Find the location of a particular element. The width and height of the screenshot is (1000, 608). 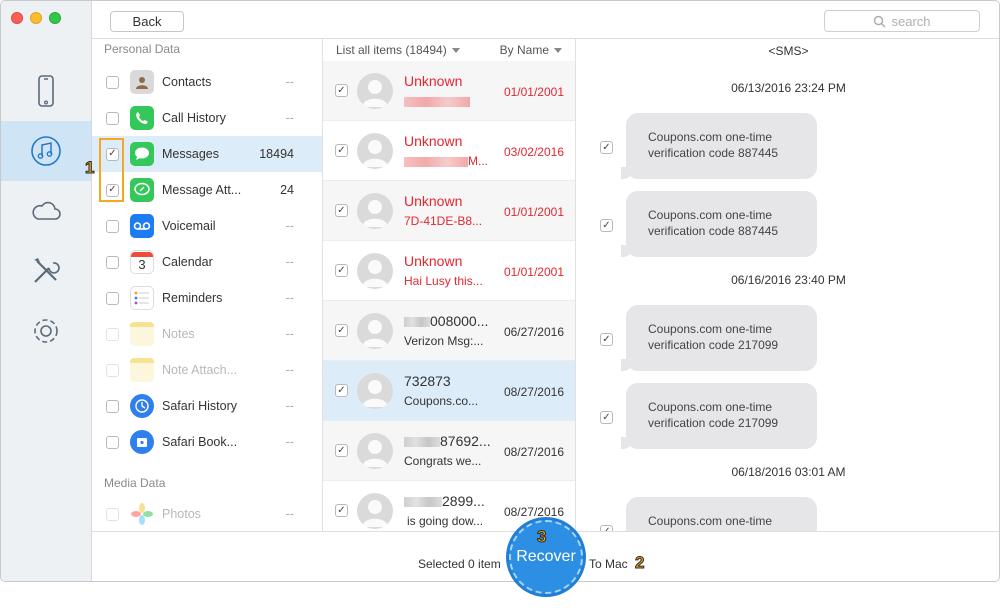

sort-dropdown: By Name is located at coordinates (531, 50).